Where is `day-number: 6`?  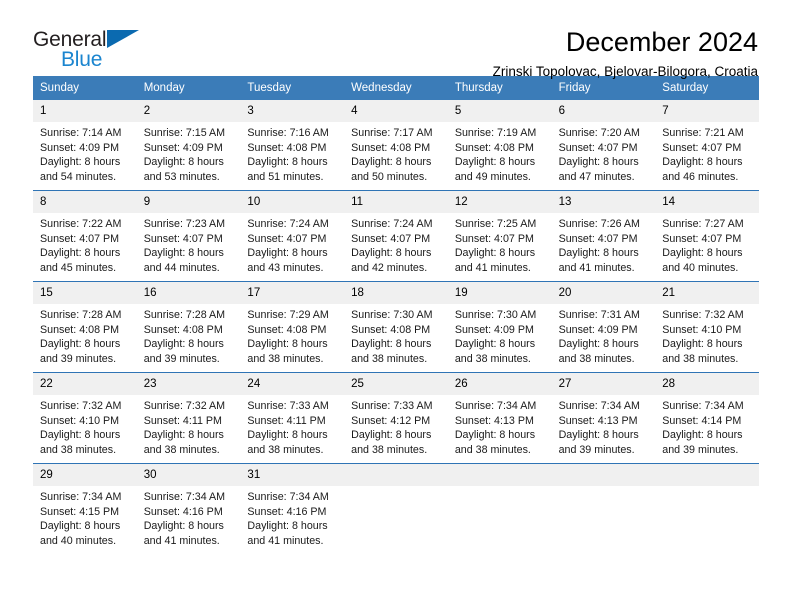
day-number: 6 is located at coordinates (603, 111).